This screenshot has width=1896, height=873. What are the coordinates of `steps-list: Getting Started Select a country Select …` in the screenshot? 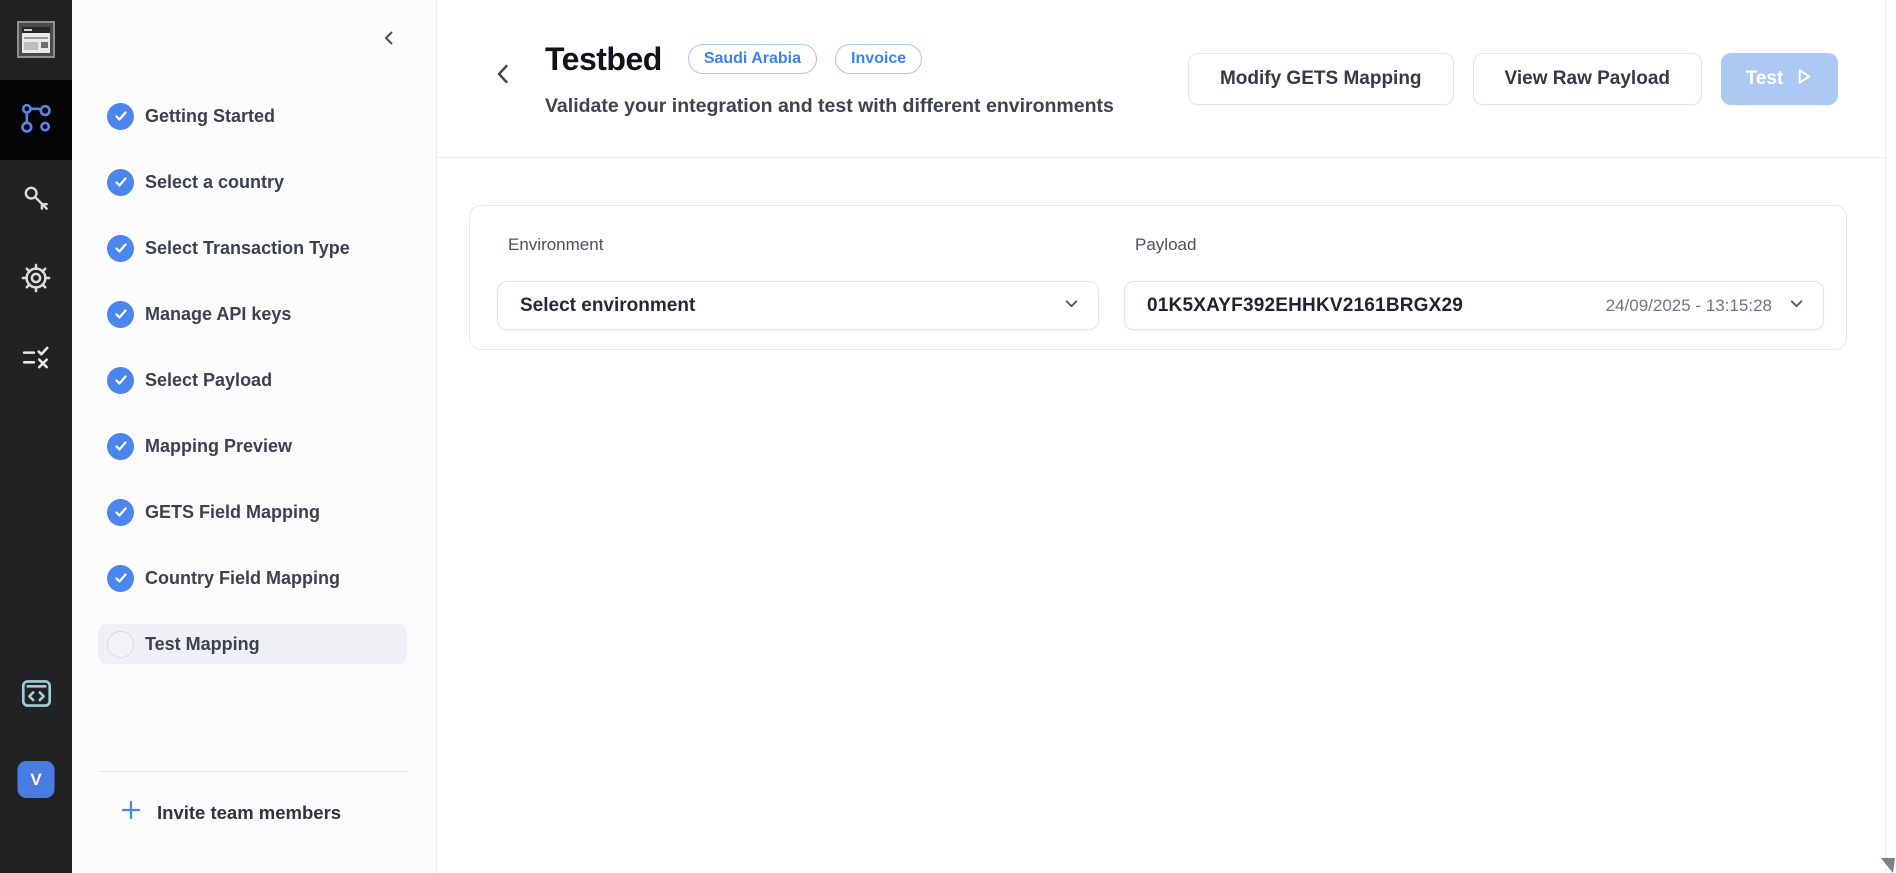 It's located at (254, 393).